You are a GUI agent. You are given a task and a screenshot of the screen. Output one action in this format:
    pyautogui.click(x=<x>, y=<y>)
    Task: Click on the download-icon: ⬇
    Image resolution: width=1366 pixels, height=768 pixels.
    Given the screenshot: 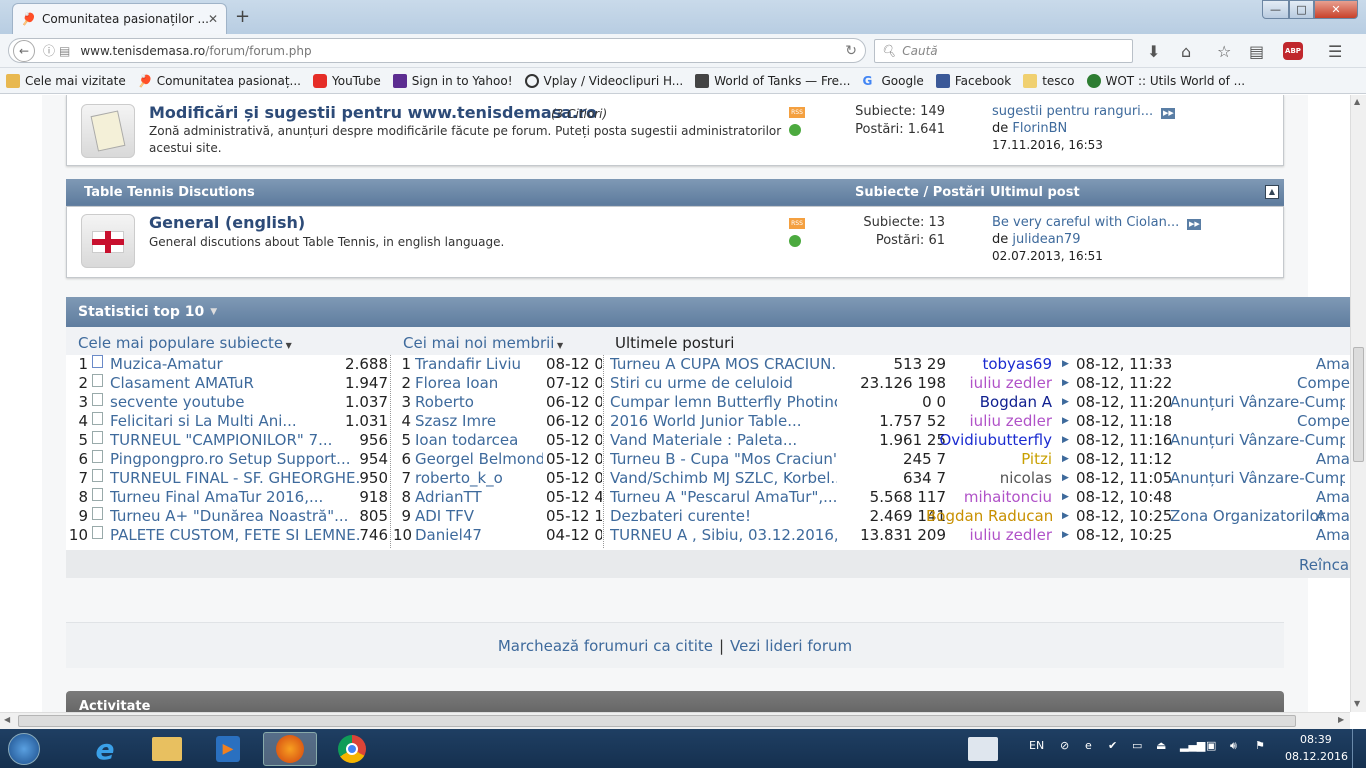 What is the action you would take?
    pyautogui.click(x=1153, y=51)
    